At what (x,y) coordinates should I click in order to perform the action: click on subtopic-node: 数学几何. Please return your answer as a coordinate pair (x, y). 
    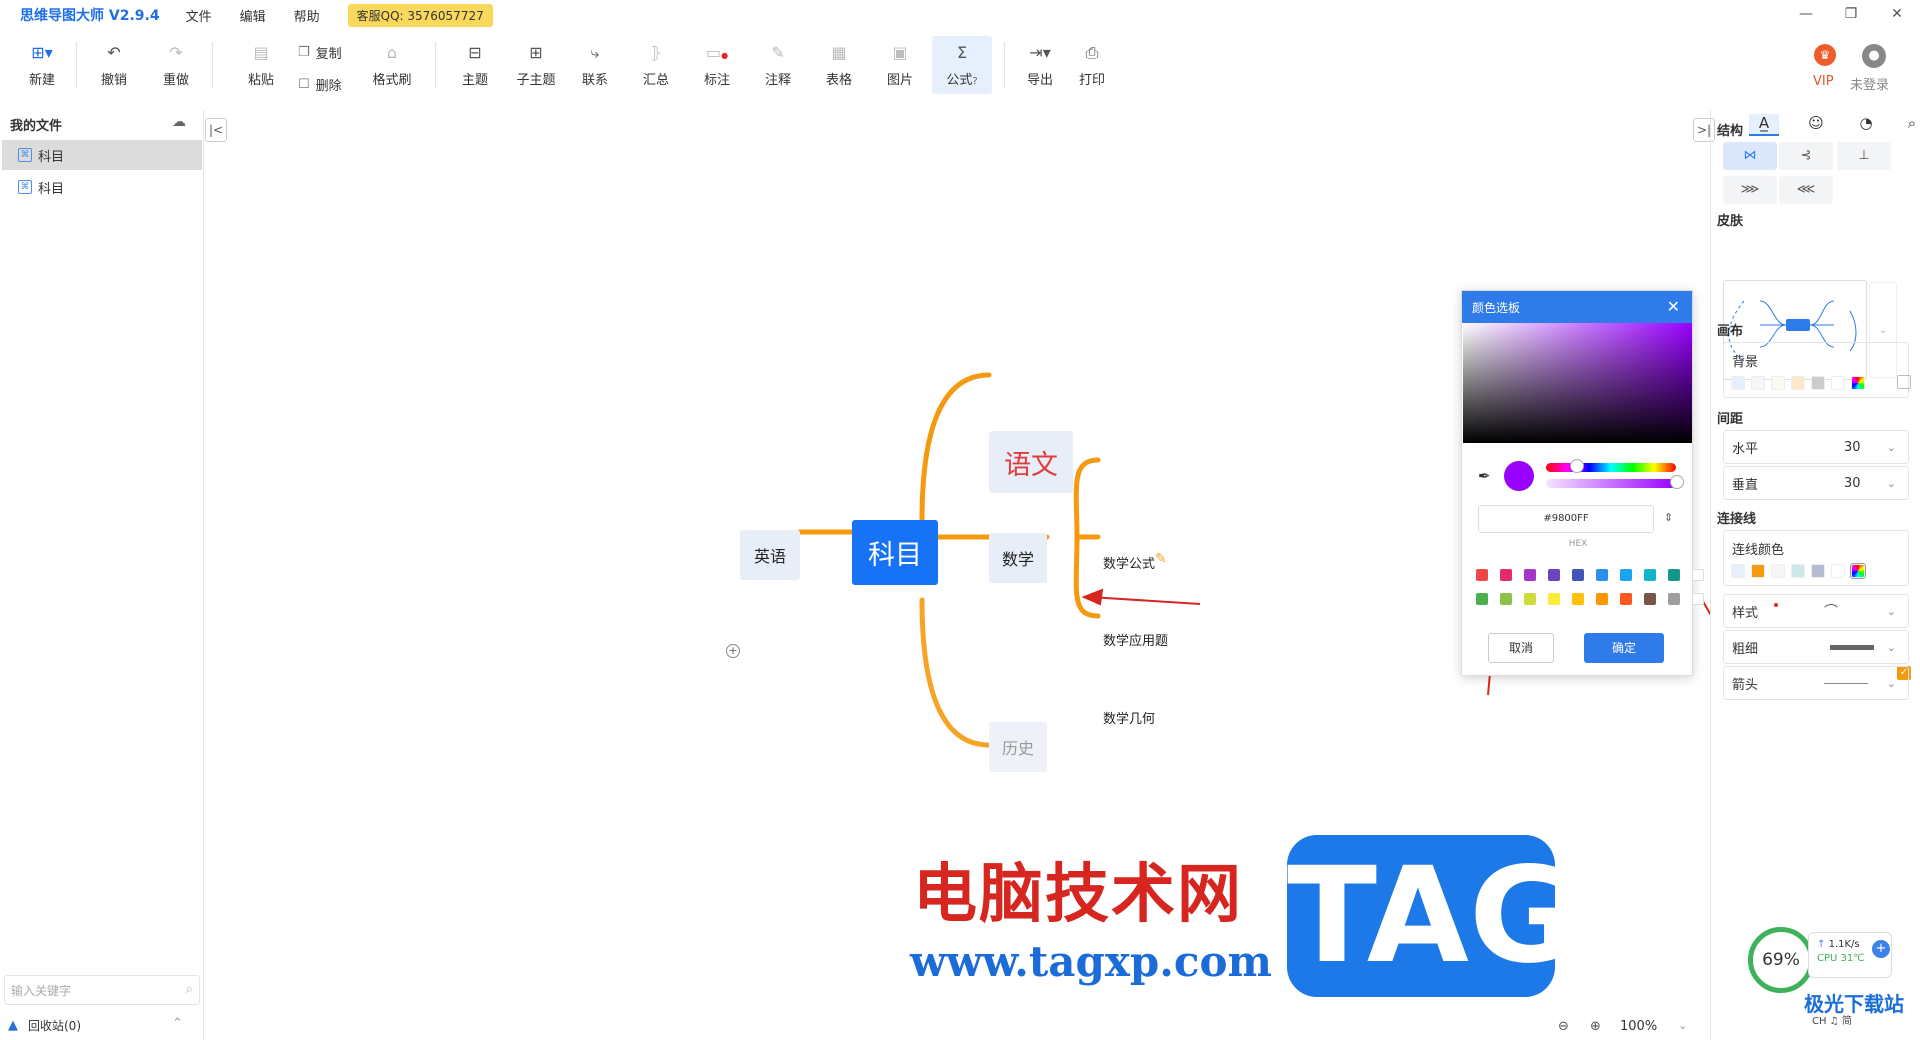
    Looking at the image, I should click on (1129, 717).